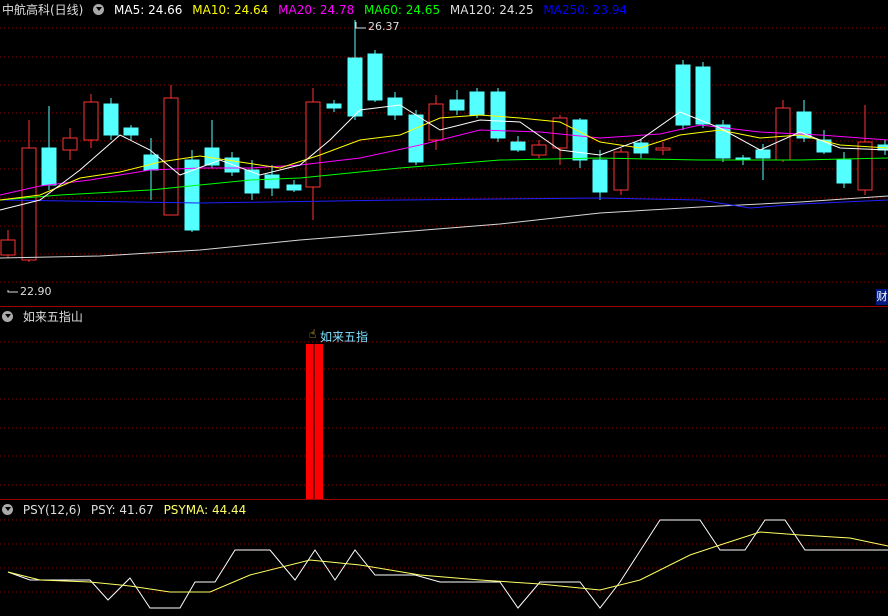  Describe the element at coordinates (205, 510) in the screenshot. I see `psyma-value-label: PSYMA: 44.44` at that location.